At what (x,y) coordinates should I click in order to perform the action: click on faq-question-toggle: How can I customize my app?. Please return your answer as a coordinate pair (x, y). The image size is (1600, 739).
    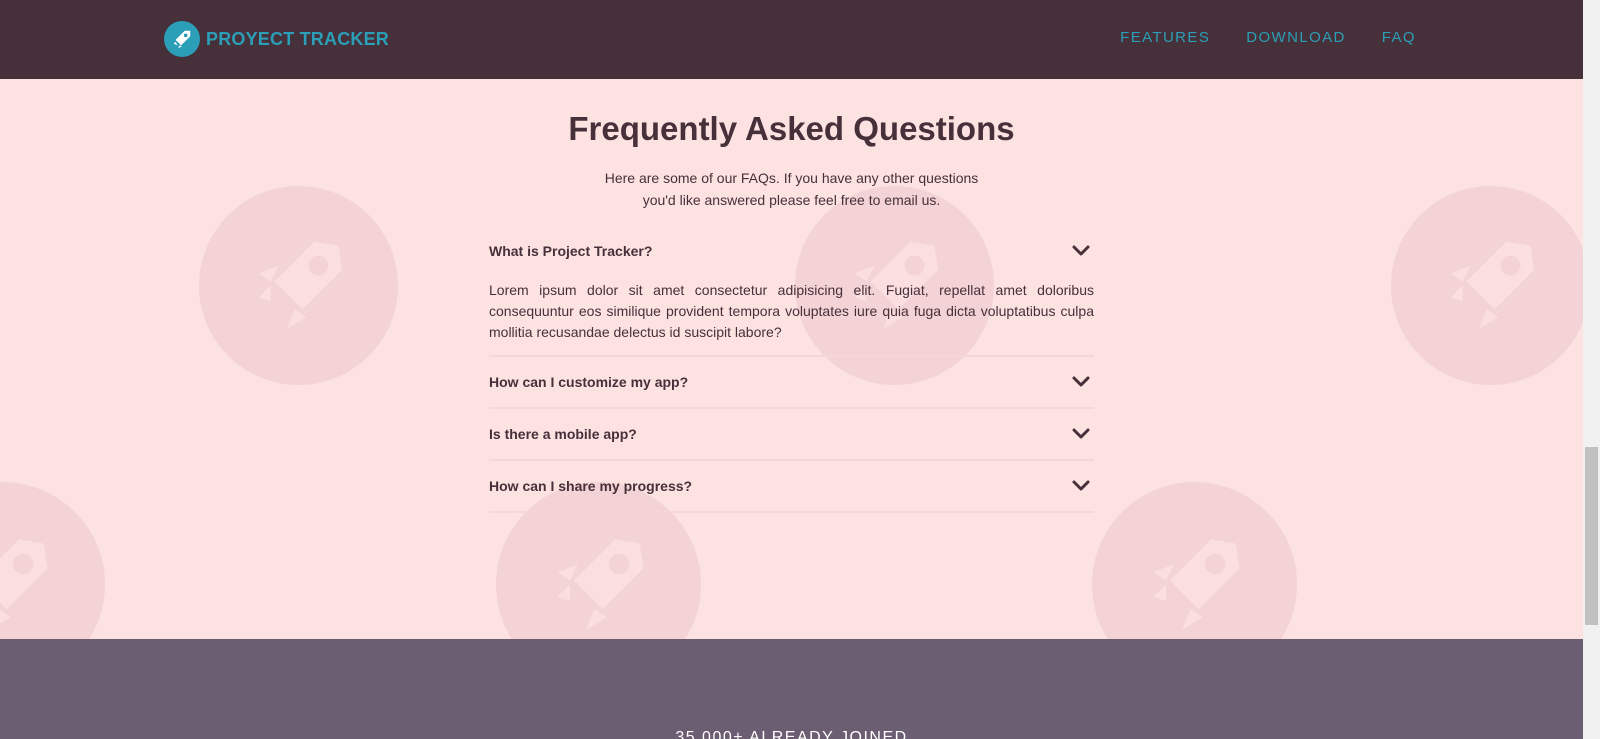
    Looking at the image, I should click on (791, 382).